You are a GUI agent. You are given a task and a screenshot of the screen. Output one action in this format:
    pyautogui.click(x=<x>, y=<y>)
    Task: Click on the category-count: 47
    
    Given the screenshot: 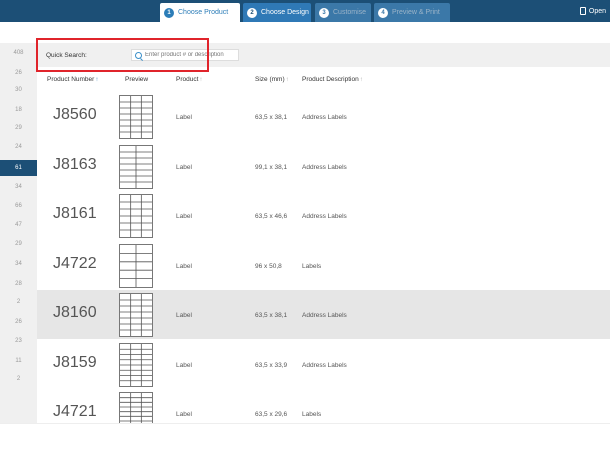 What is the action you would take?
    pyautogui.click(x=18, y=225)
    